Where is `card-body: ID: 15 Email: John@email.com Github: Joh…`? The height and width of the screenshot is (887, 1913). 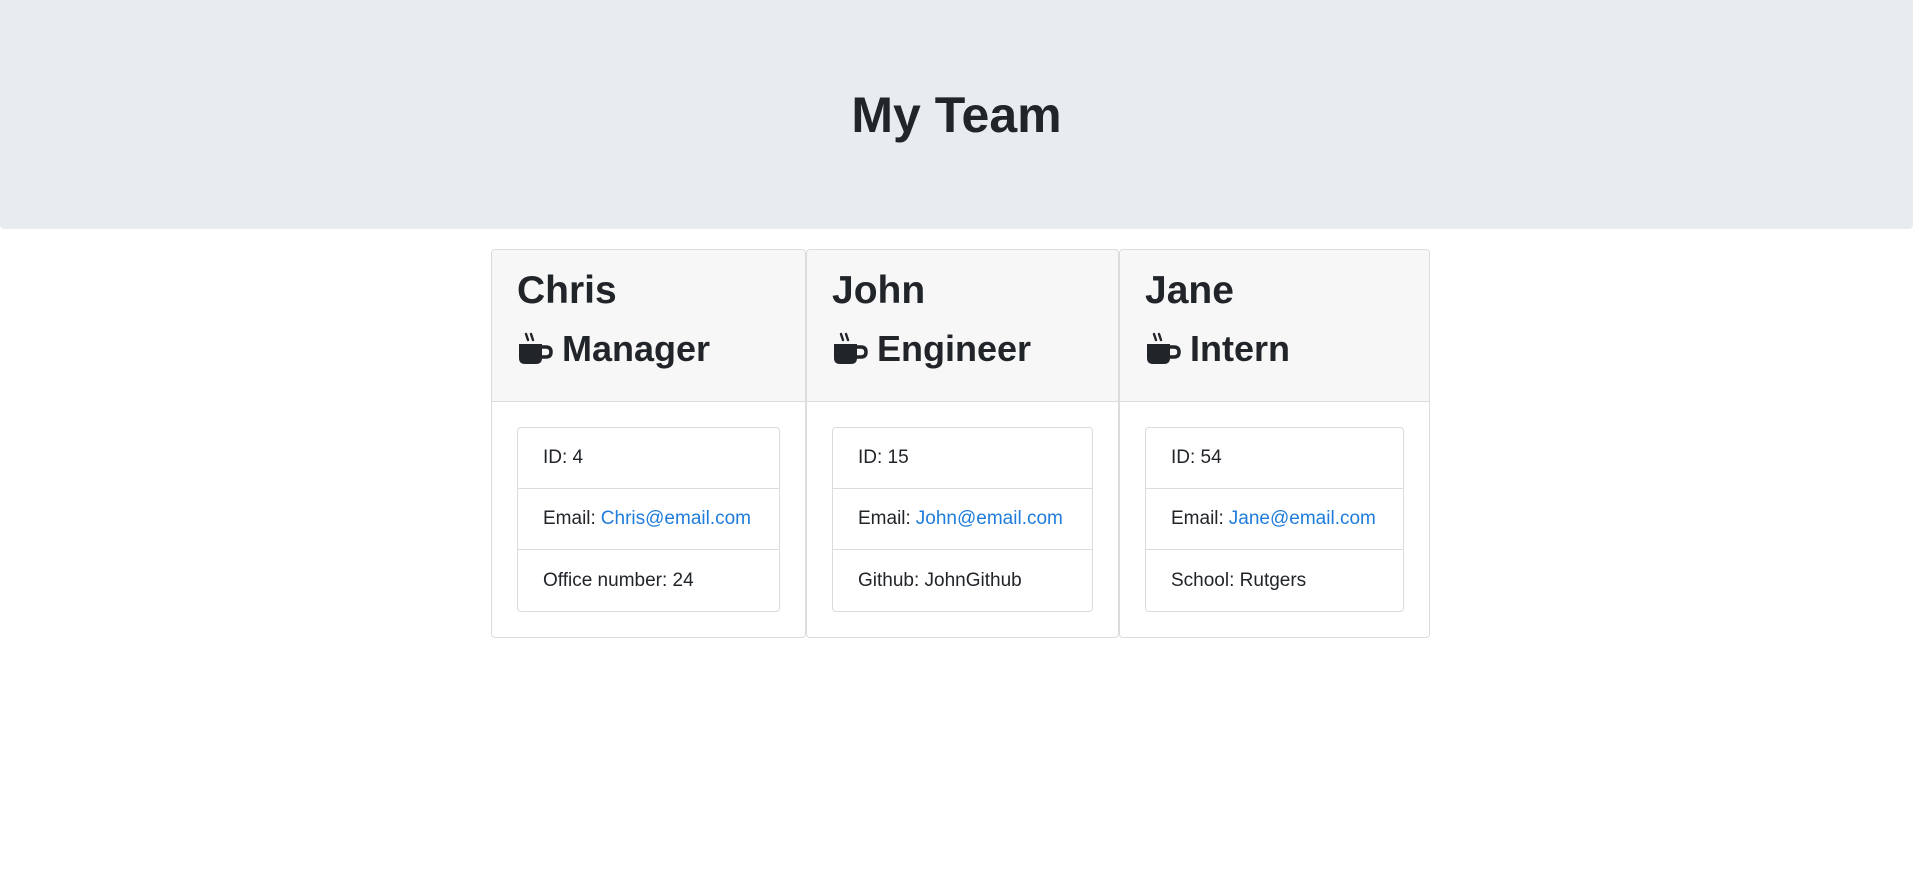 card-body: ID: 15 Email: John@email.com Github: Joh… is located at coordinates (962, 519).